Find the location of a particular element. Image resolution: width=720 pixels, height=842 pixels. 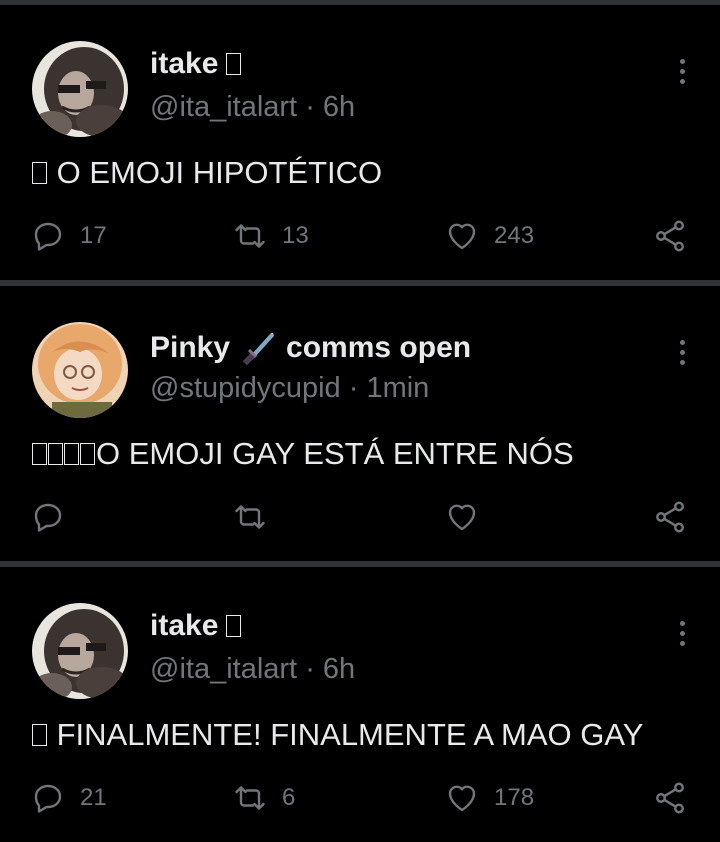

display-name-suffix: comms open is located at coordinates (379, 347).